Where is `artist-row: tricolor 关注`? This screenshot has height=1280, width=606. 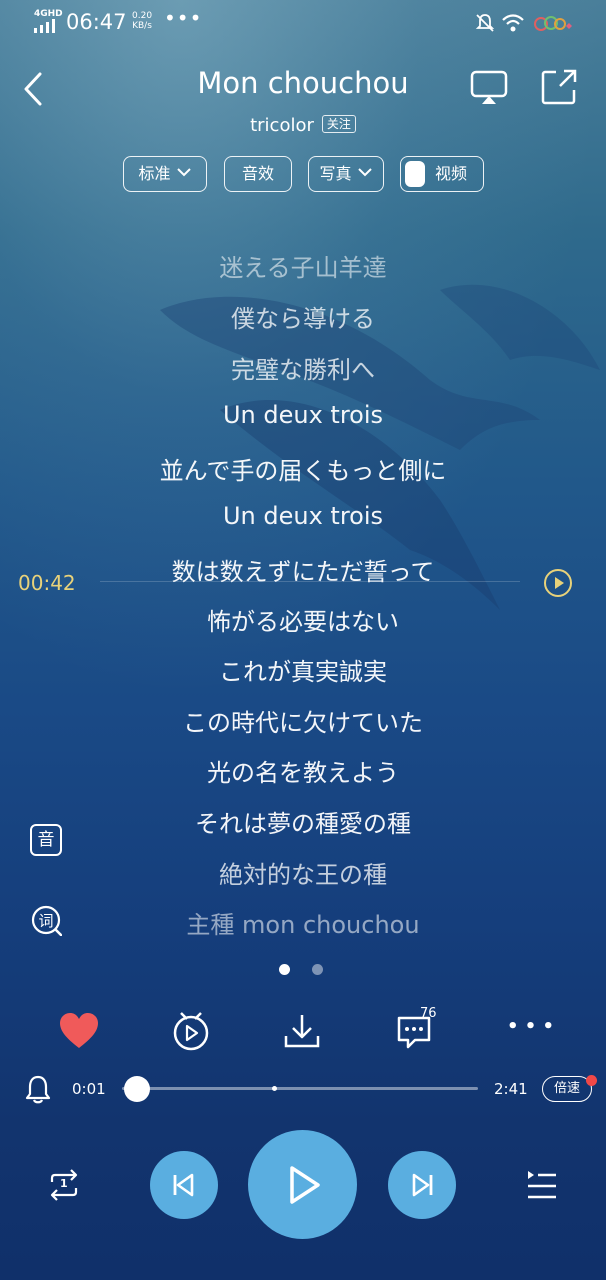 artist-row: tricolor 关注 is located at coordinates (303, 125).